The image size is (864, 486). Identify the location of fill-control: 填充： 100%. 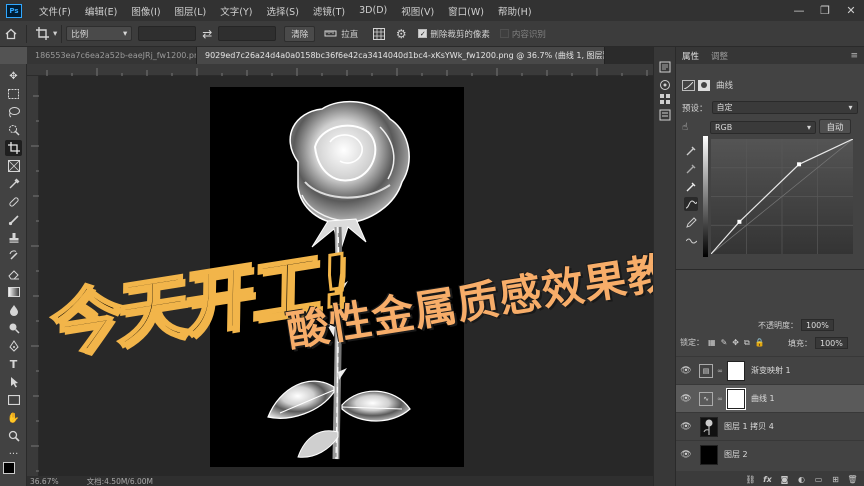
(818, 343).